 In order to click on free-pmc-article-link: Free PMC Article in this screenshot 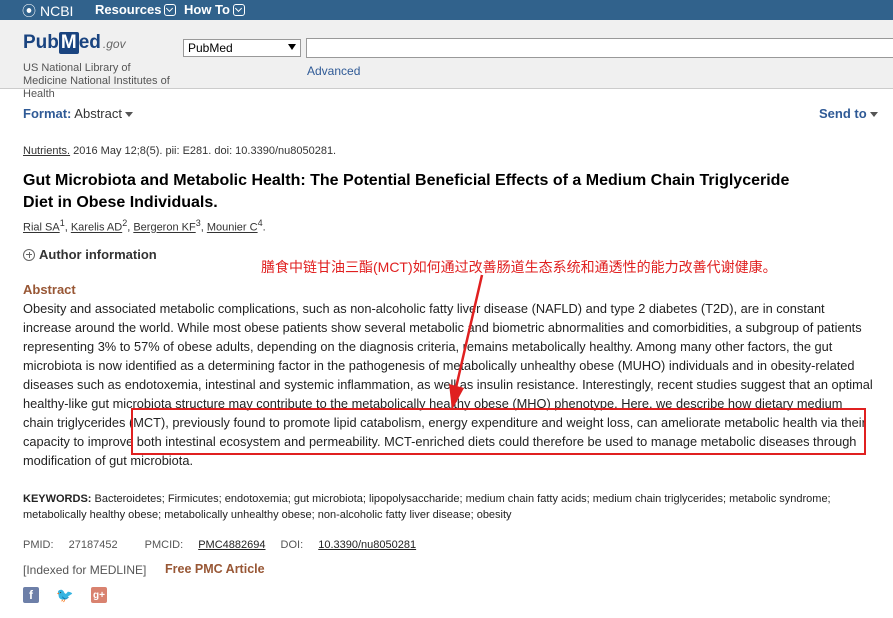, I will do `click(215, 569)`.